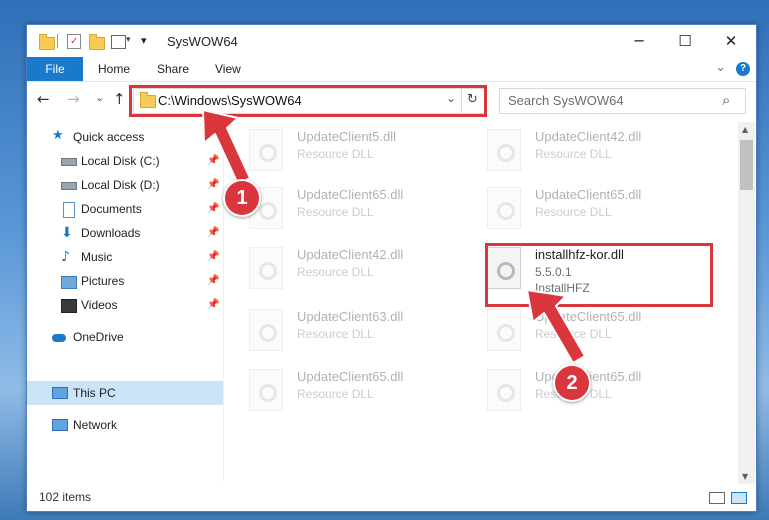  Describe the element at coordinates (120, 185) in the screenshot. I see `sidebar-item-label: Local Disk (D:)` at that location.